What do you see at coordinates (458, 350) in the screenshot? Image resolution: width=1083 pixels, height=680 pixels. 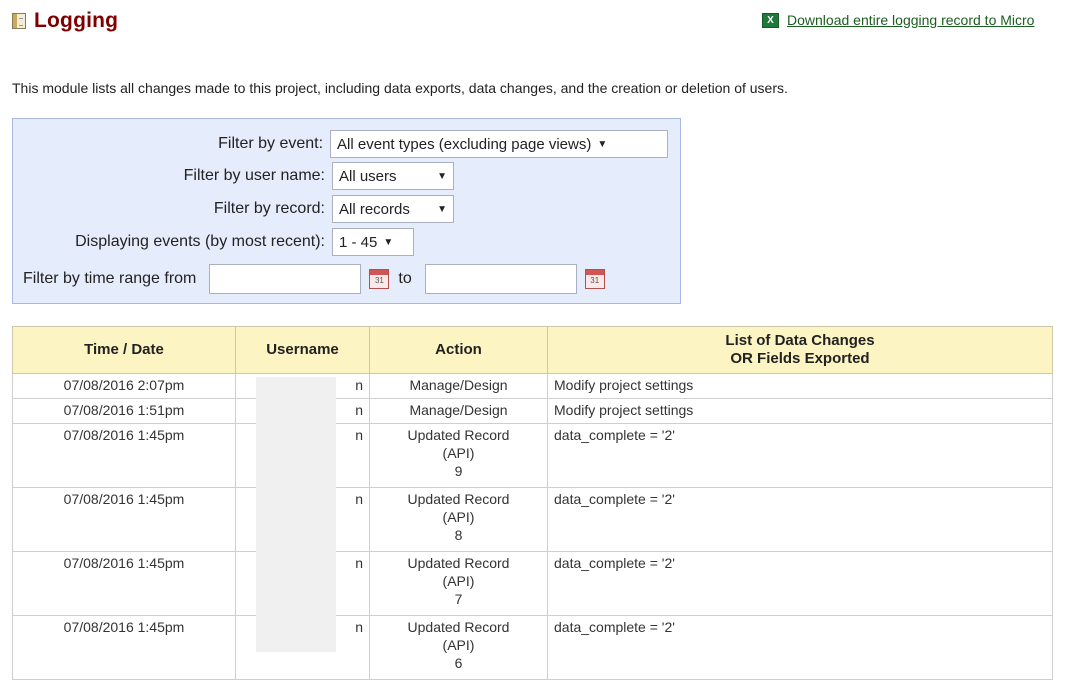 I see `col-header-action: Action` at bounding box center [458, 350].